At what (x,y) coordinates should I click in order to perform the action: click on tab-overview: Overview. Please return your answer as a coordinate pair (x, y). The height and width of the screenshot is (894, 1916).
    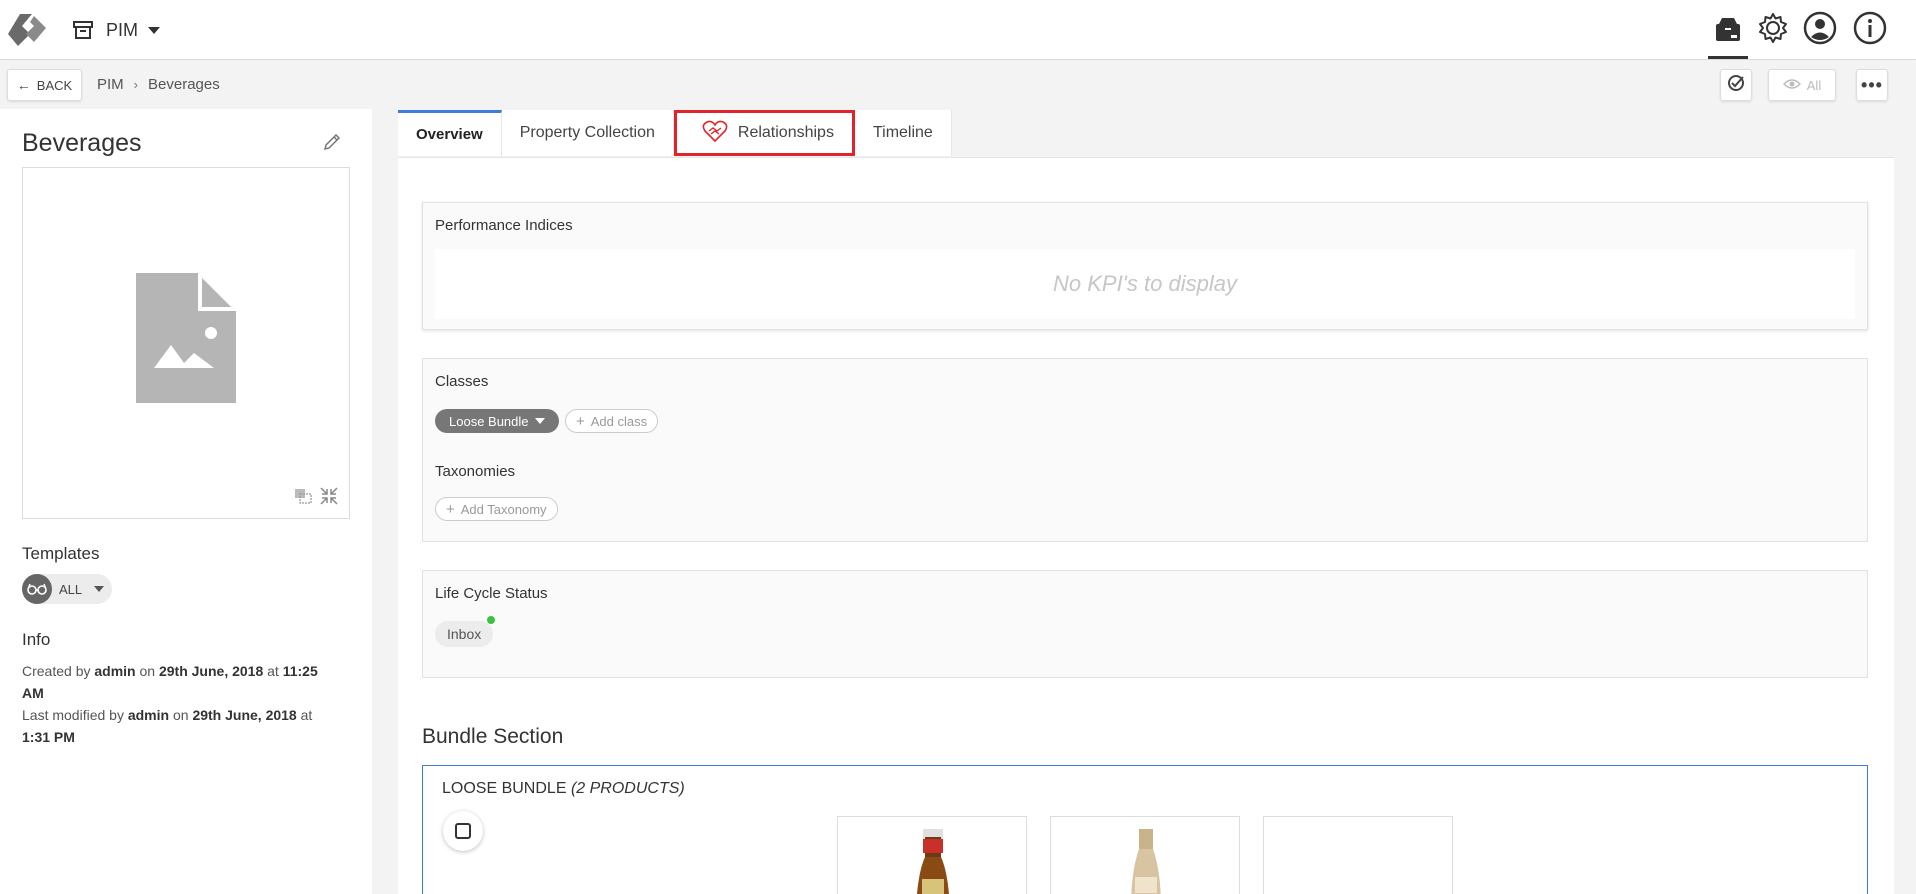
    Looking at the image, I should click on (450, 133).